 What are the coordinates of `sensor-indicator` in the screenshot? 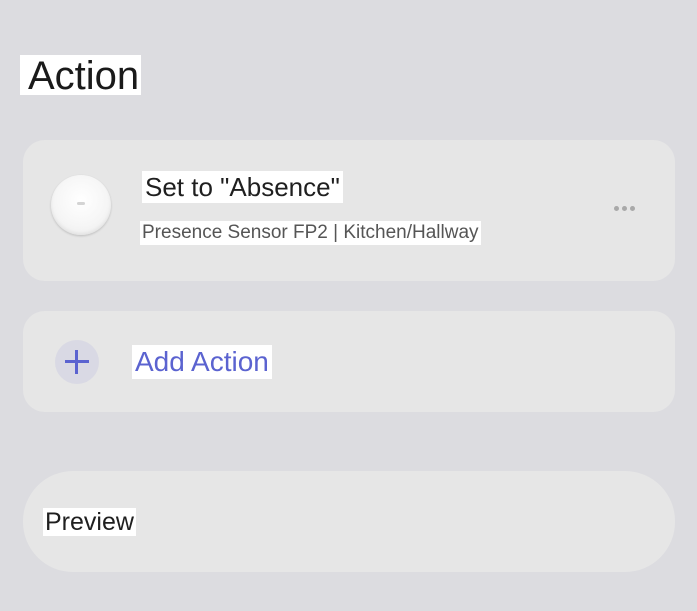 It's located at (81, 203).